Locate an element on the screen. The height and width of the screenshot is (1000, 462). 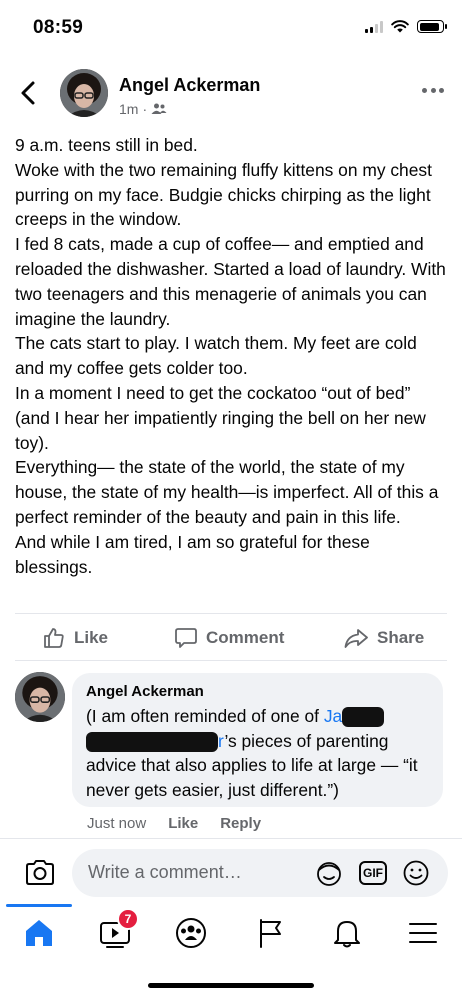
comment-author: Angel Ackerman is located at coordinates (145, 691).